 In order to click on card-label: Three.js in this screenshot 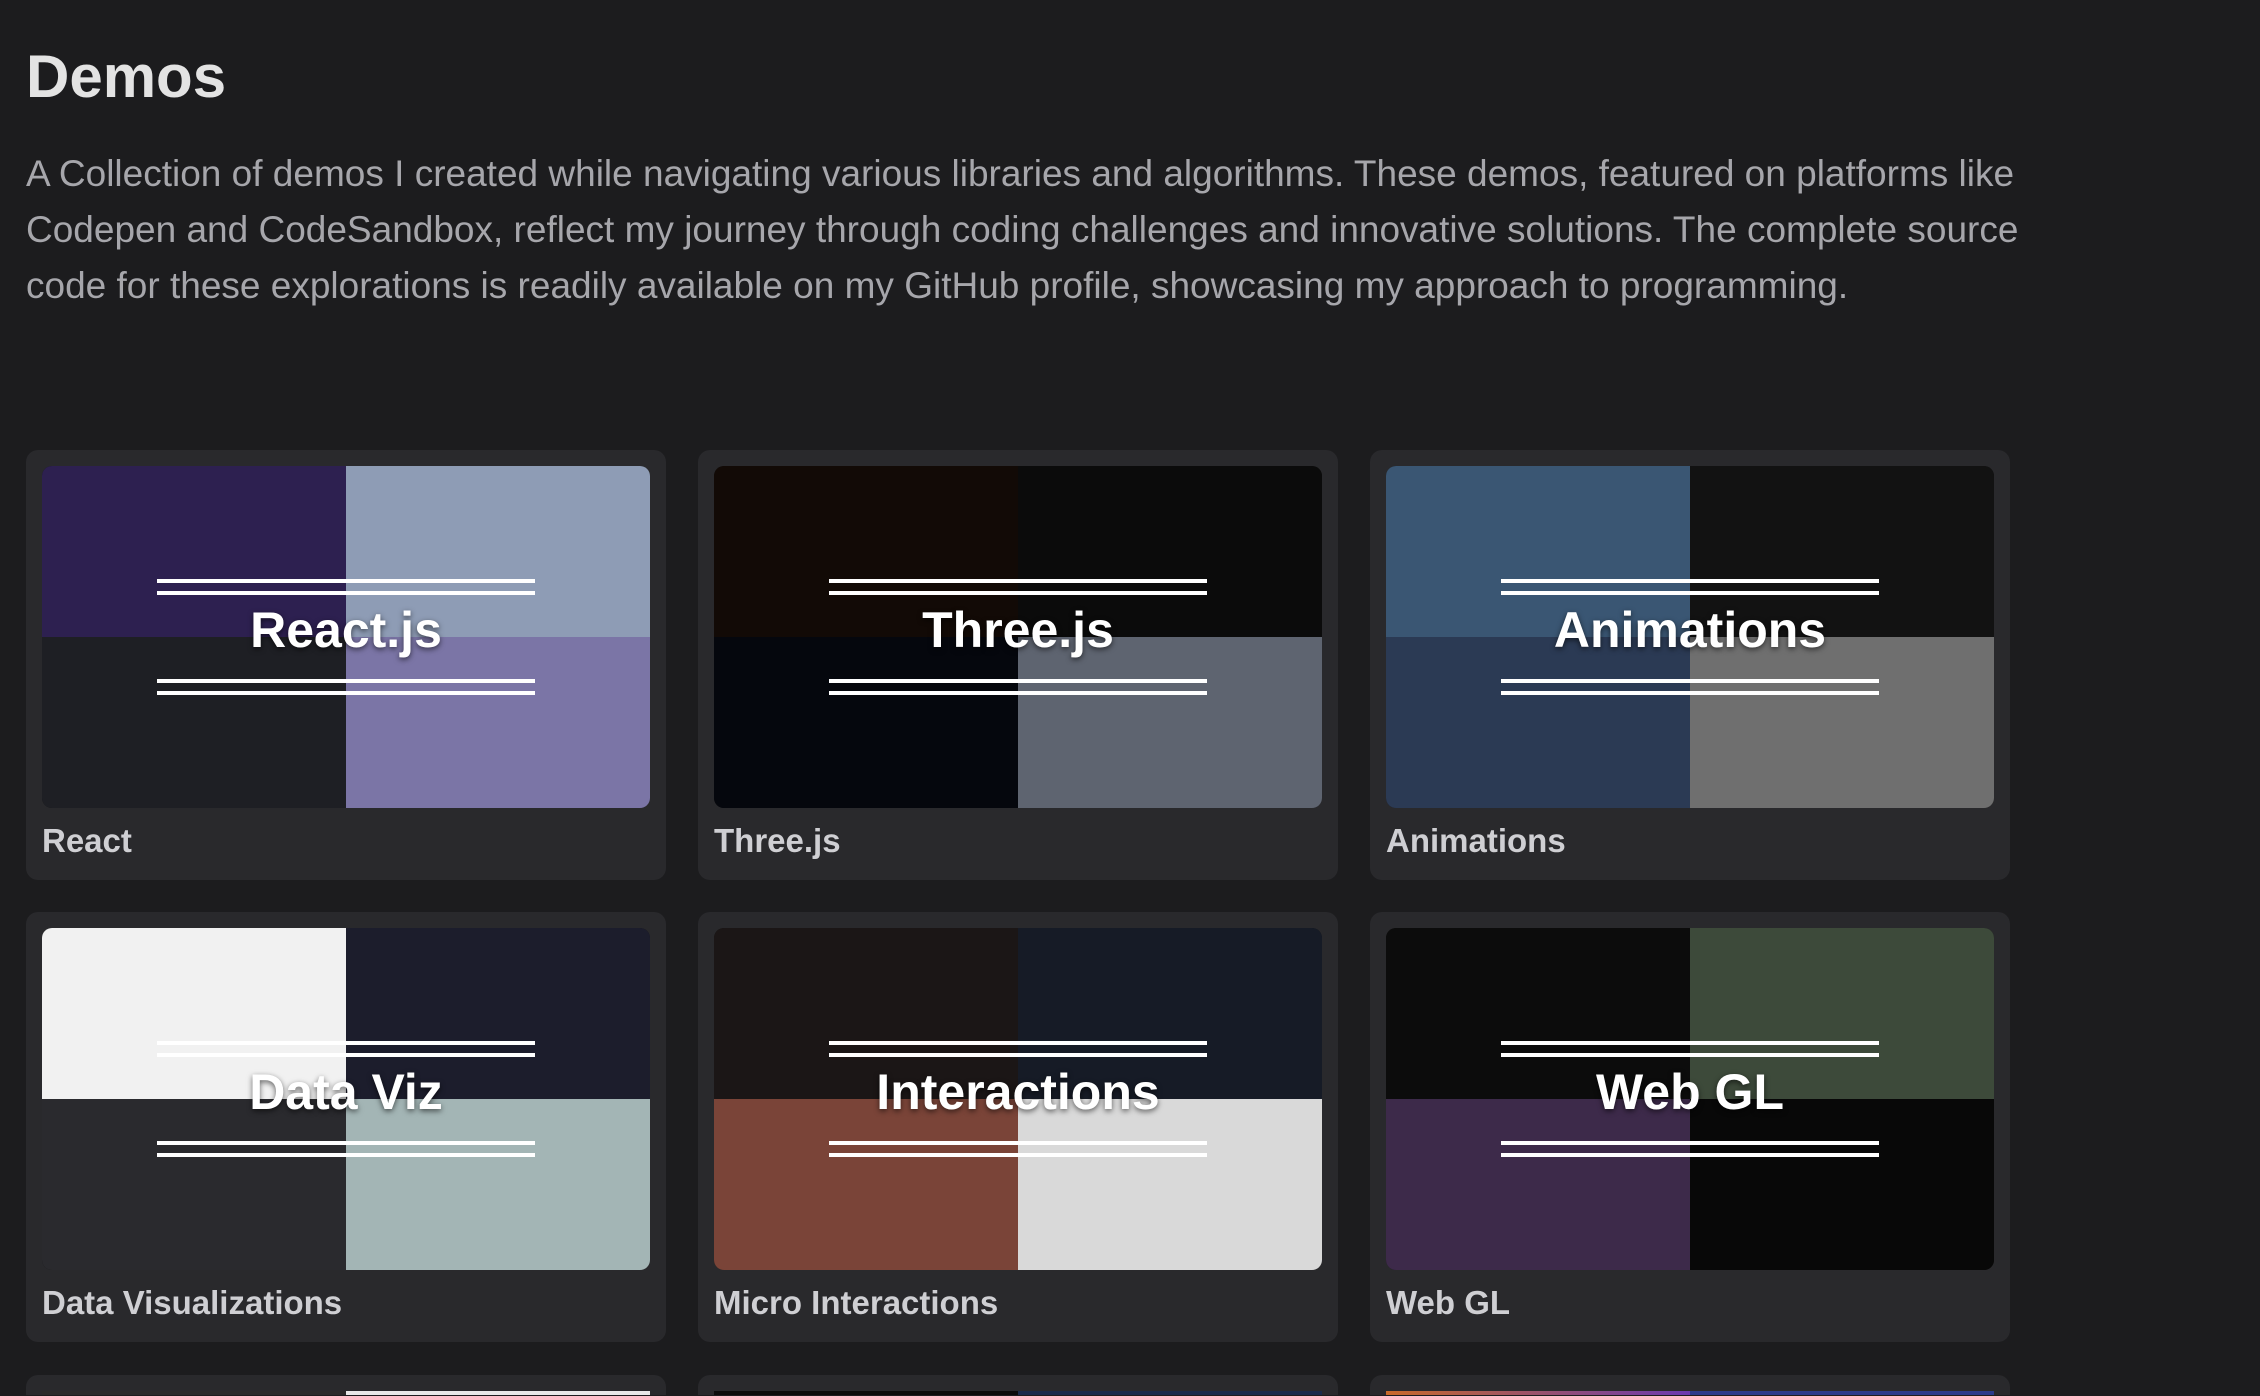, I will do `click(777, 841)`.